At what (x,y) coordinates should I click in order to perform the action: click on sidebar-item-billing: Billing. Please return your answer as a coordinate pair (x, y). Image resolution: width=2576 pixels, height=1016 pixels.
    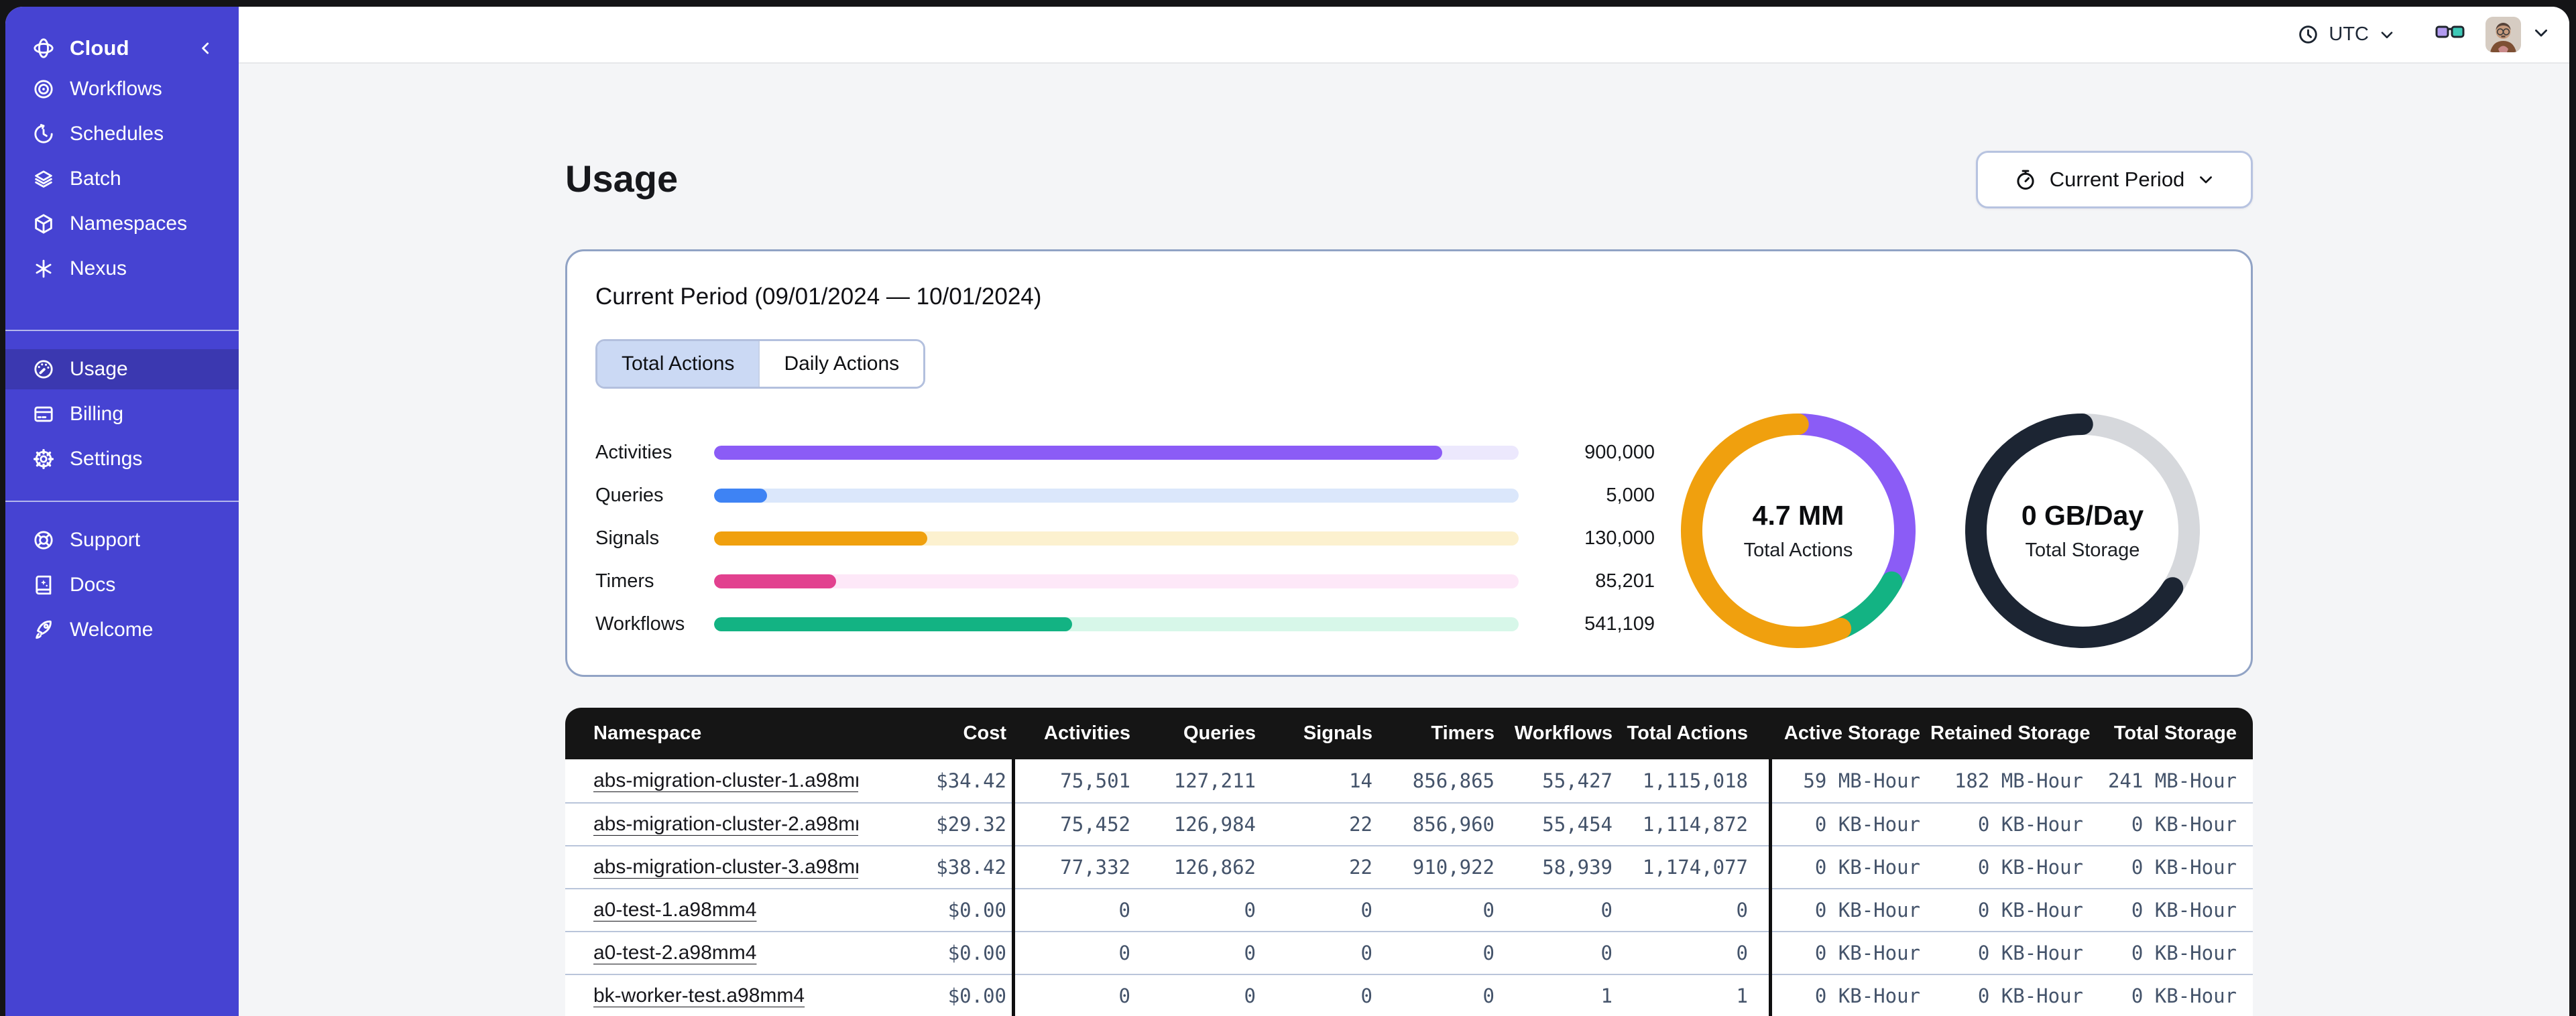
    Looking at the image, I should click on (122, 414).